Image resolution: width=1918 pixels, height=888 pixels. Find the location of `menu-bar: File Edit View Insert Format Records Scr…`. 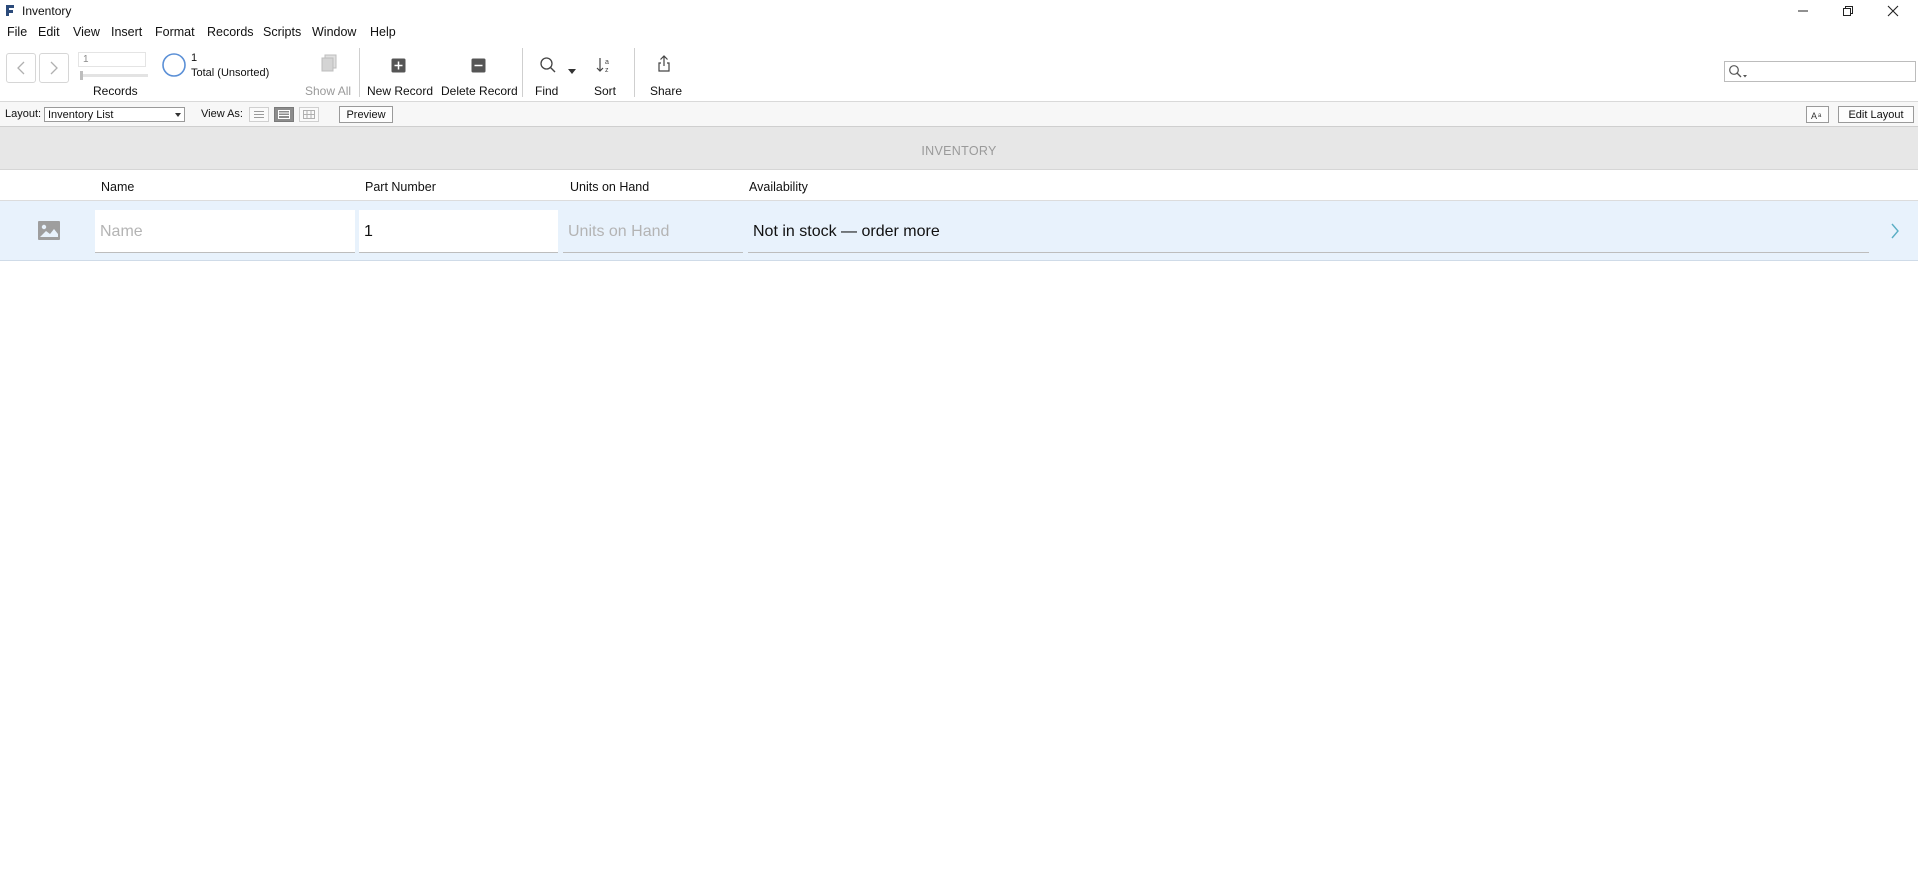

menu-bar: File Edit View Insert Format Records Scr… is located at coordinates (959, 33).